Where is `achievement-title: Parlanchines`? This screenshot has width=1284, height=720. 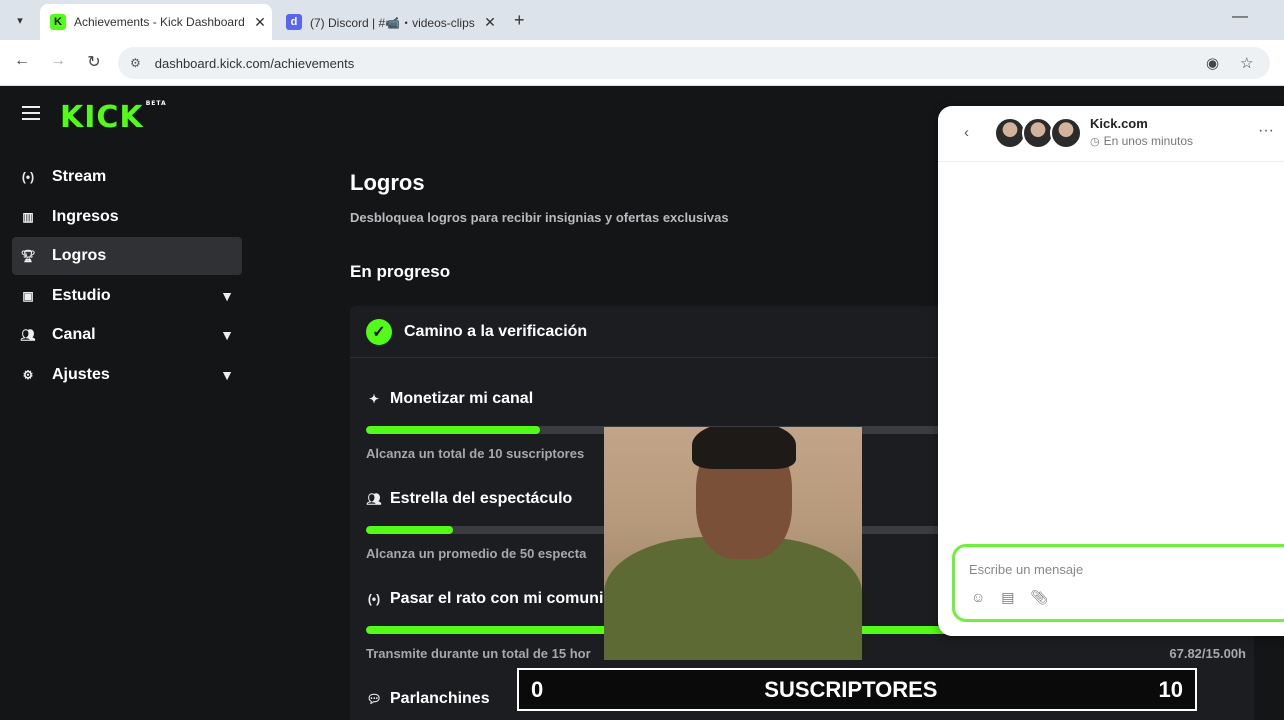 achievement-title: Parlanchines is located at coordinates (440, 698).